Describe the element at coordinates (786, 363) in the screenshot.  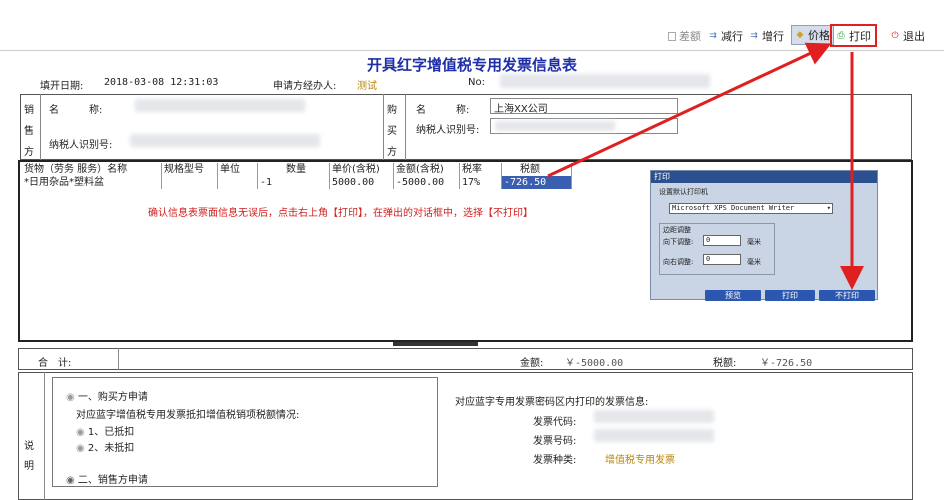
I see `tax-value: ￥-726.50` at that location.